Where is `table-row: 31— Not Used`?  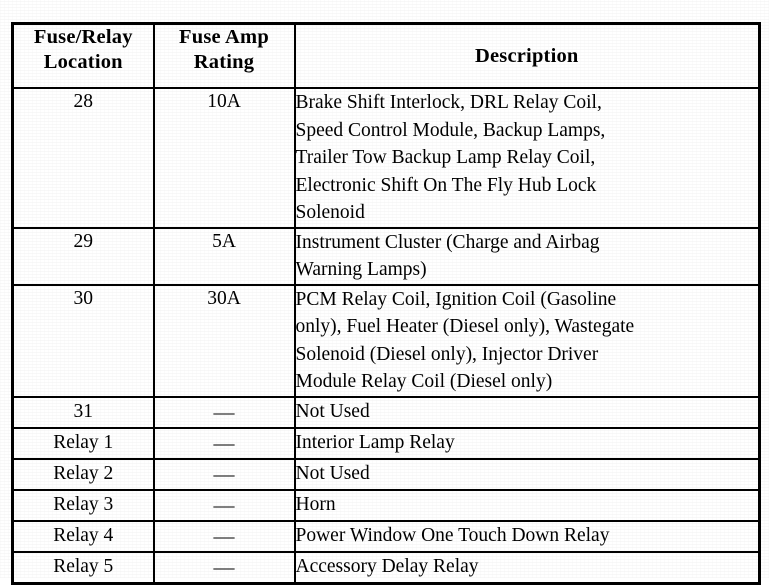
table-row: 31— Not Used is located at coordinates (386, 412).